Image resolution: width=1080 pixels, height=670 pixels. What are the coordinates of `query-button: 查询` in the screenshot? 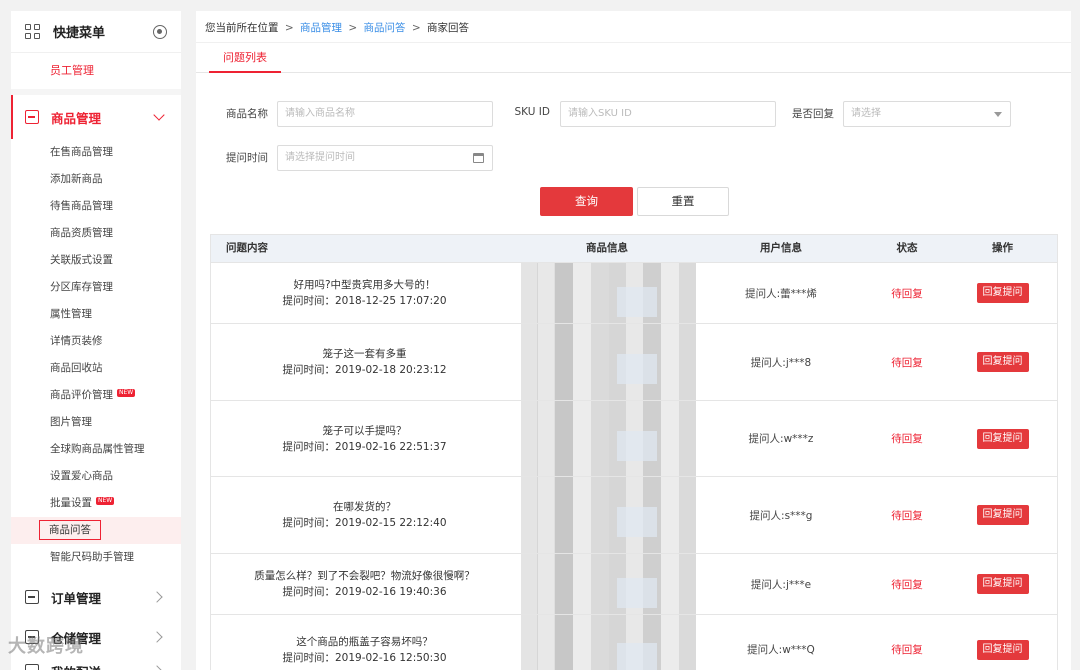 It's located at (586, 201).